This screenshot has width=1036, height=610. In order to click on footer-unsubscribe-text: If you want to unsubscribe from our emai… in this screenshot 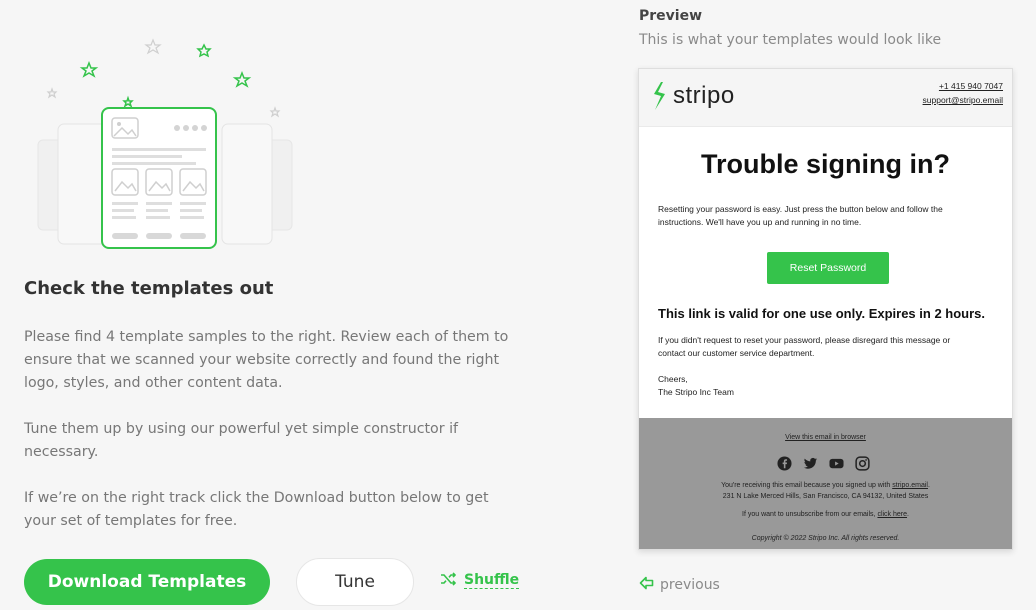, I will do `click(825, 514)`.